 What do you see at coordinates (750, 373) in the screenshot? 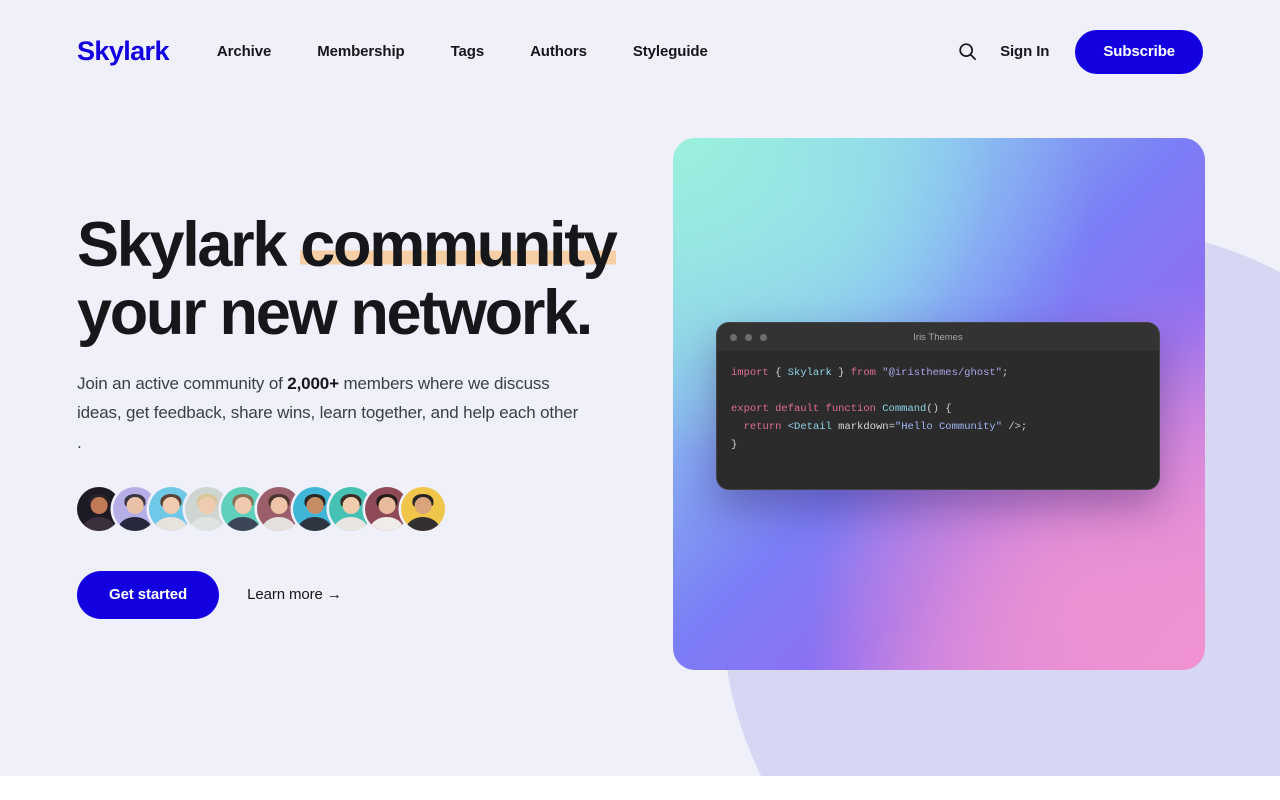
I see `code-token: import` at bounding box center [750, 373].